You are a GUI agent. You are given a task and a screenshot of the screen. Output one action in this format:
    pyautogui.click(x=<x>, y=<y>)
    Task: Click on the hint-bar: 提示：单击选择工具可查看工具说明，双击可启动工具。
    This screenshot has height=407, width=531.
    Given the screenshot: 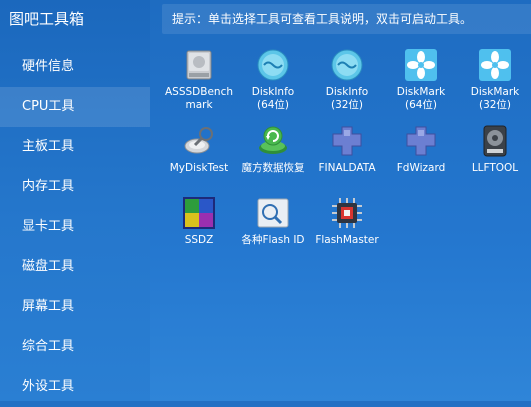 What is the action you would take?
    pyautogui.click(x=346, y=19)
    